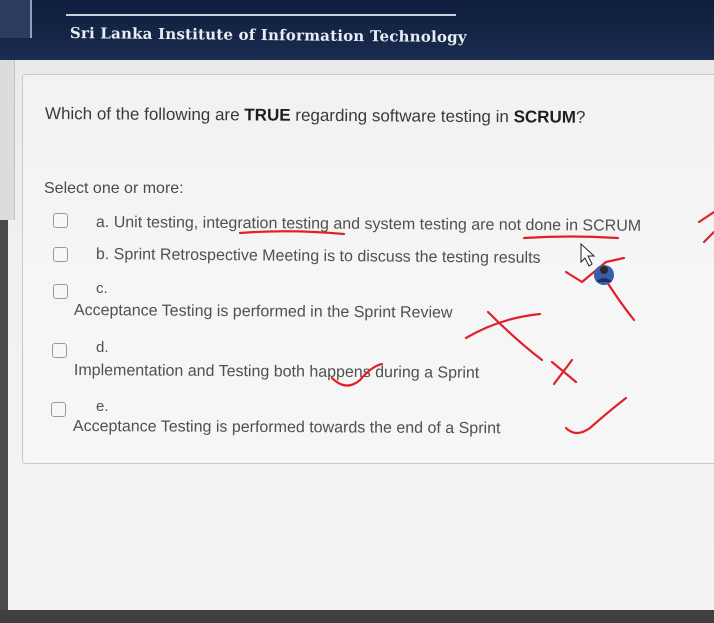 Image resolution: width=714 pixels, height=623 pixels. Describe the element at coordinates (545, 117) in the screenshot. I see `question-emphasis-scrum: SCRUM` at that location.